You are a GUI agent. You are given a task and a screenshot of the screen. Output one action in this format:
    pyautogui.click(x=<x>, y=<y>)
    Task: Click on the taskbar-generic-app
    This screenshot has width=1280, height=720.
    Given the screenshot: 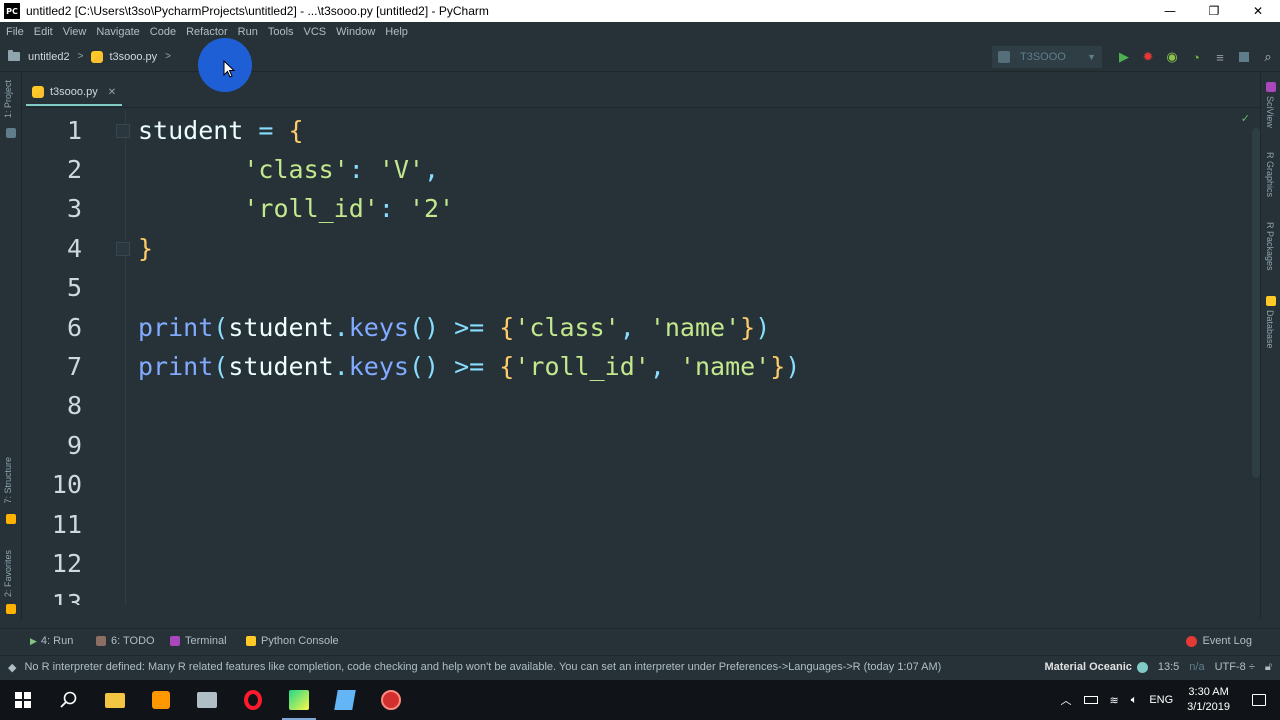 What is the action you would take?
    pyautogui.click(x=207, y=700)
    